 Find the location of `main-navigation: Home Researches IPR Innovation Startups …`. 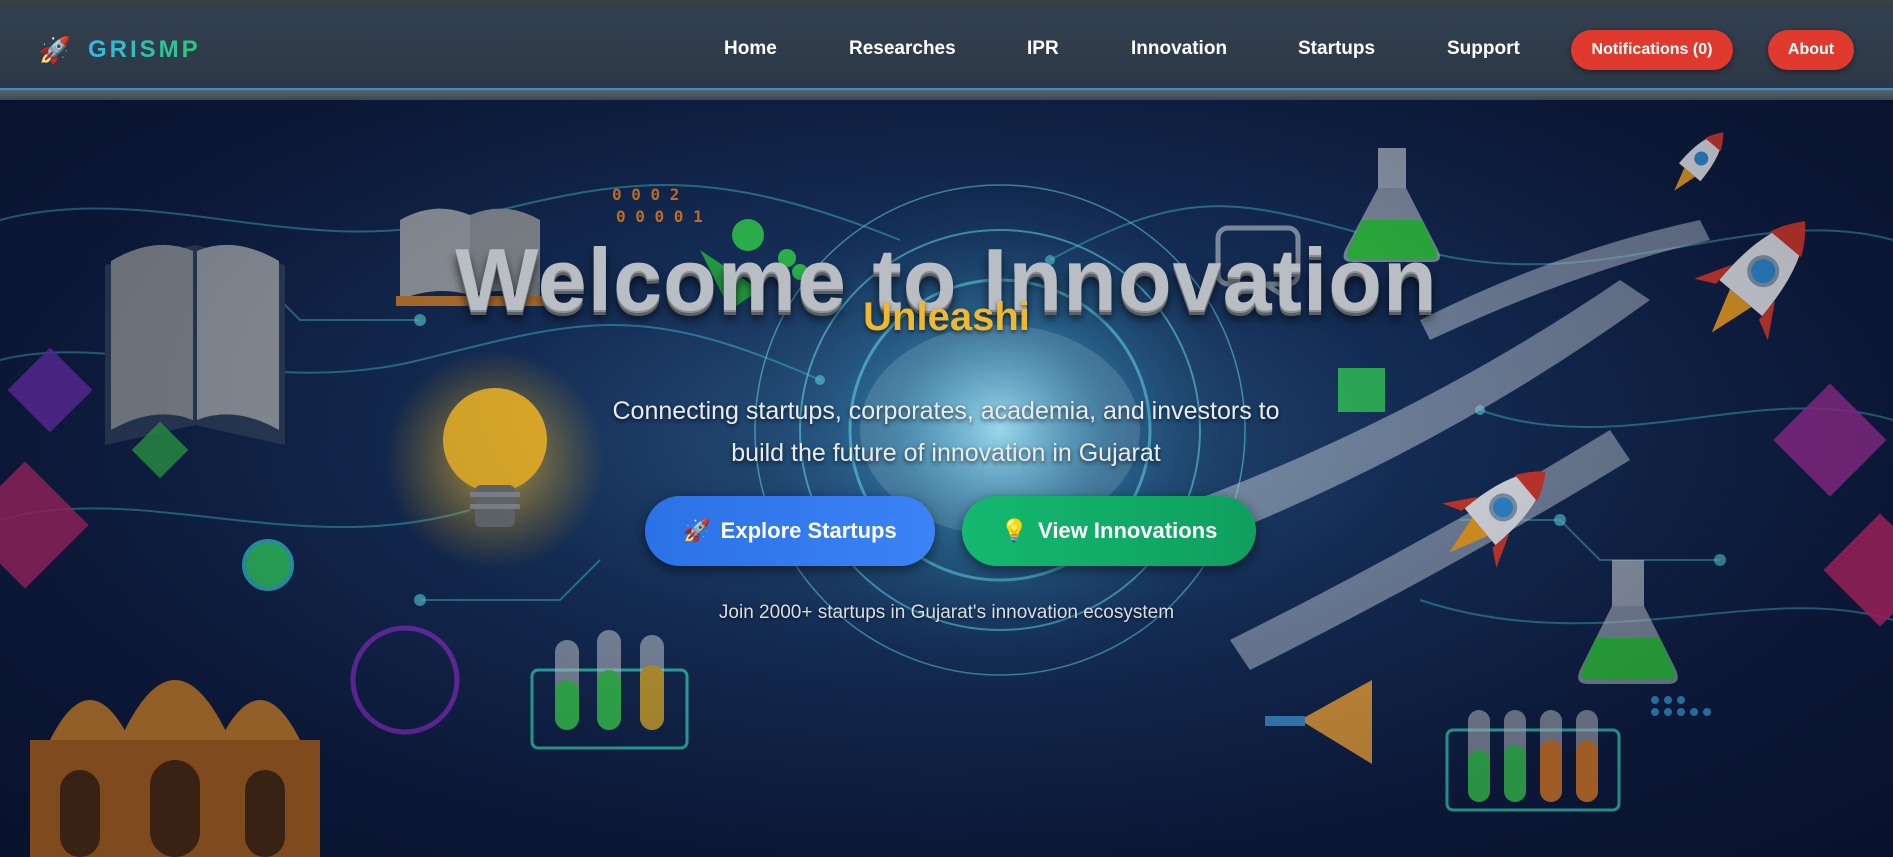

main-navigation: Home Researches IPR Innovation Startups … is located at coordinates (946, 48).